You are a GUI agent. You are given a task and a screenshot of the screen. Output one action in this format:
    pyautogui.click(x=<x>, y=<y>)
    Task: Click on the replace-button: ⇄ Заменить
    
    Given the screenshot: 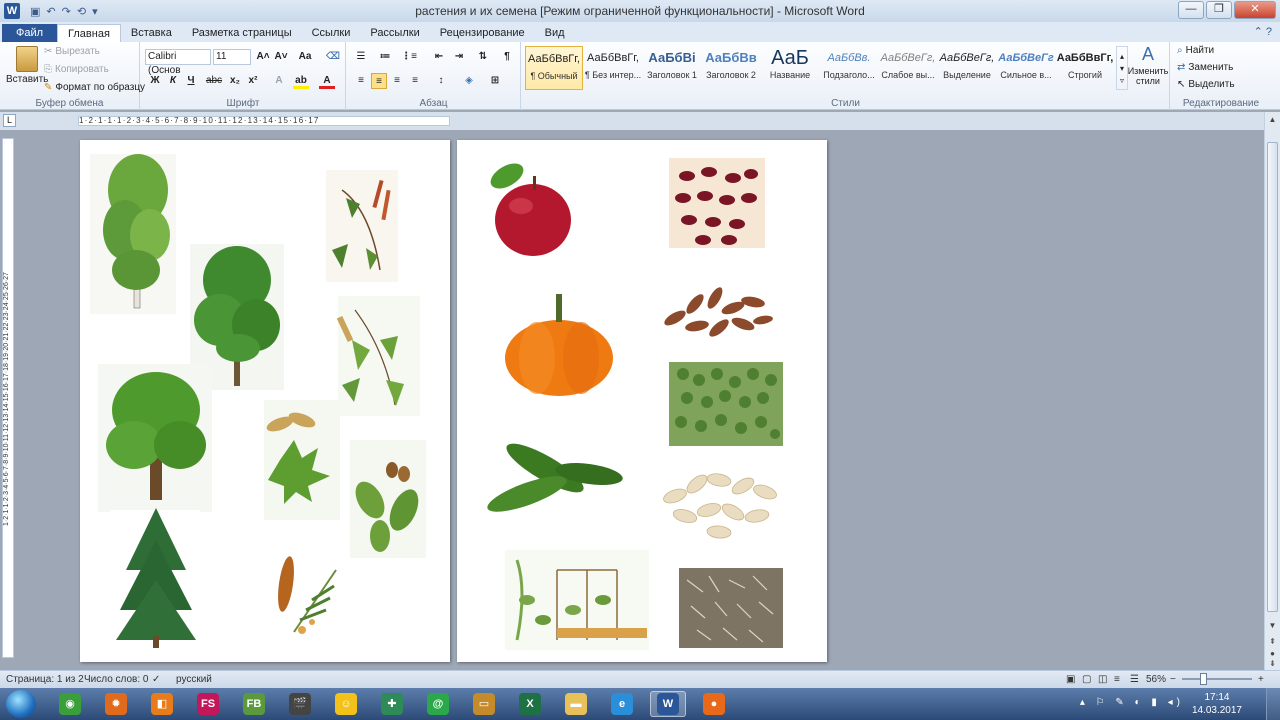 What is the action you would take?
    pyautogui.click(x=1205, y=67)
    